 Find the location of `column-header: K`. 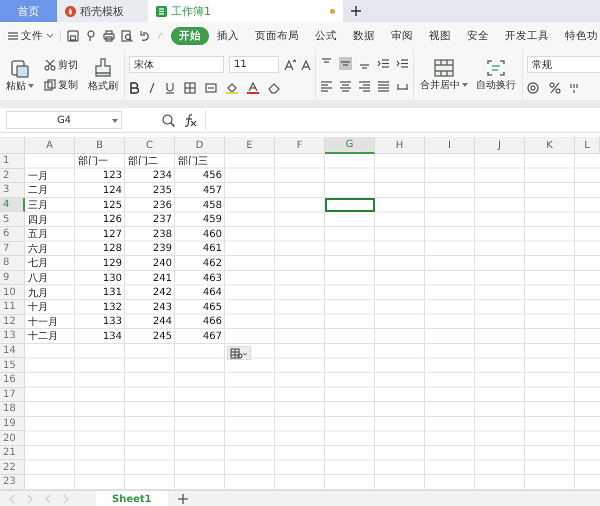

column-header: K is located at coordinates (550, 145).